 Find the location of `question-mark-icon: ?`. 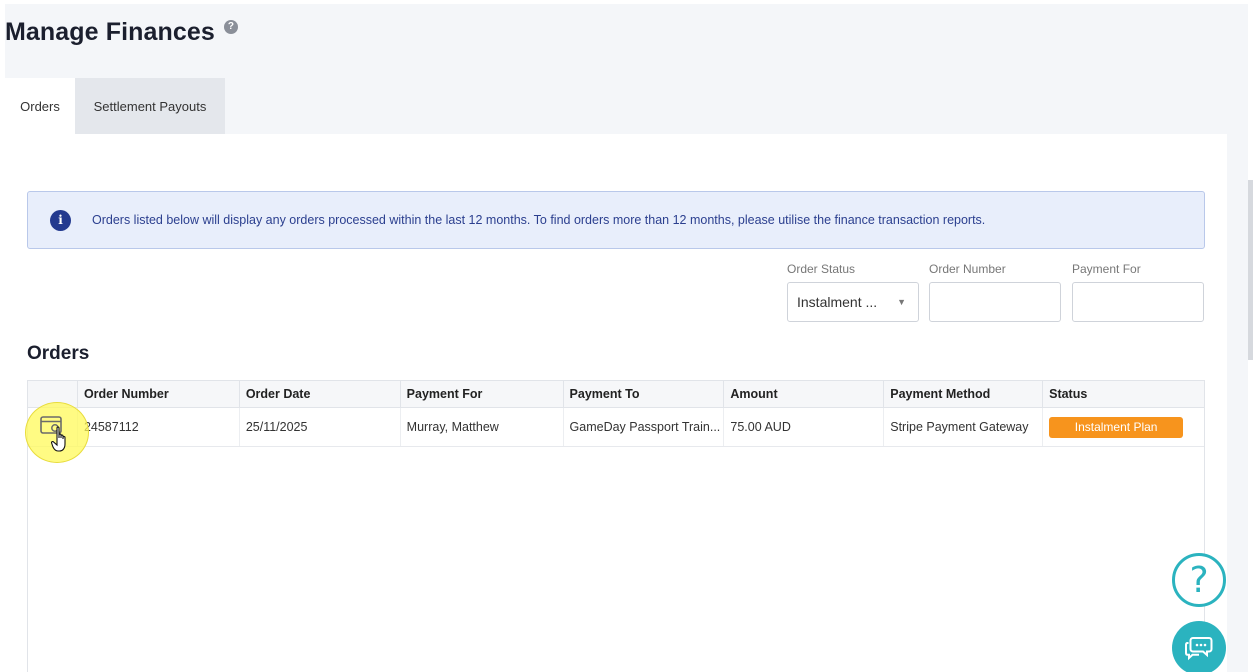

question-mark-icon: ? is located at coordinates (1199, 580).